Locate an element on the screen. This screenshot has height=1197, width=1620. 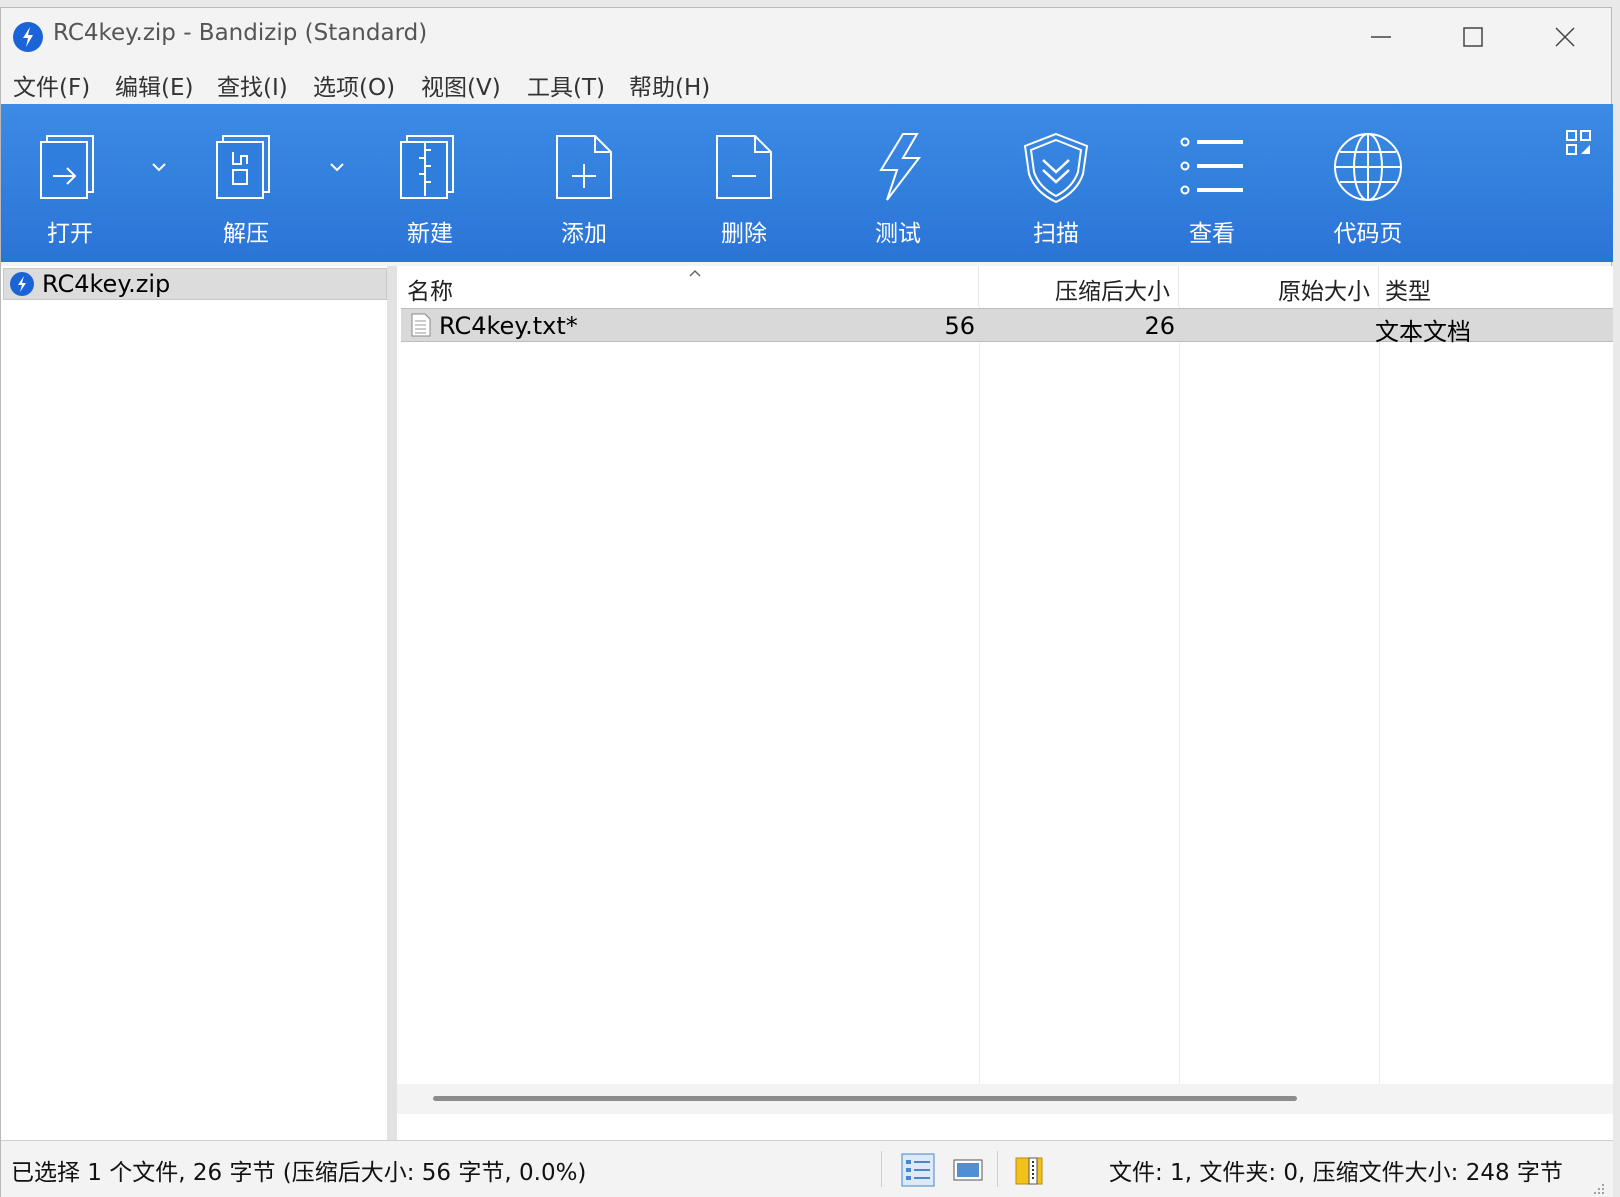
pane-splitter is located at coordinates (392, 704).